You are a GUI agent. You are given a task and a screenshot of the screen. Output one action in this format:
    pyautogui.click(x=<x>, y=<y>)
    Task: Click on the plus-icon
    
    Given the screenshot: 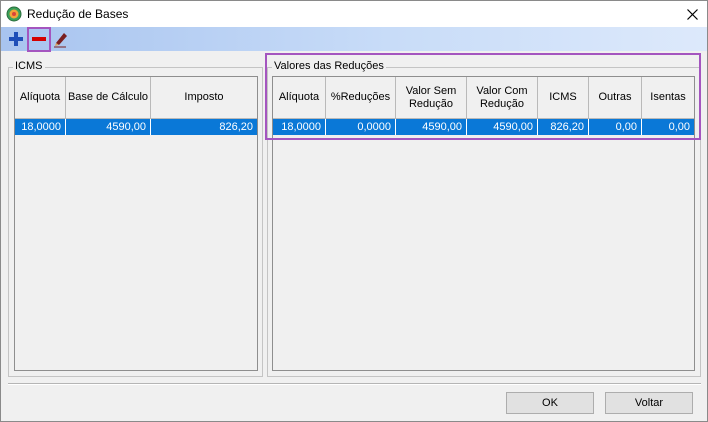 What is the action you would take?
    pyautogui.click(x=16, y=39)
    